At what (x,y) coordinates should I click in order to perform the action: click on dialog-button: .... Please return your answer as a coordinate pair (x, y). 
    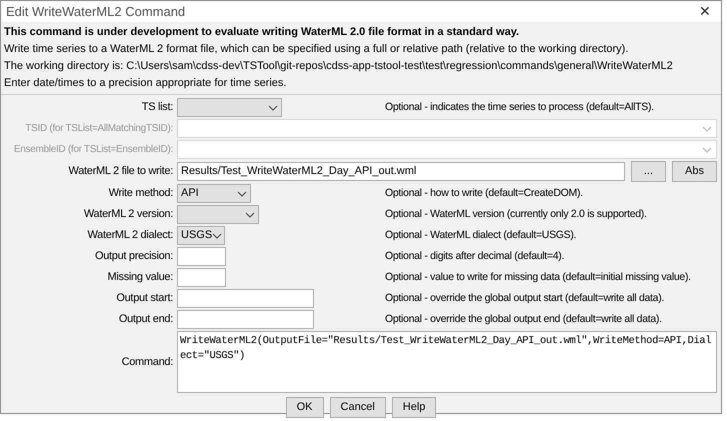
    Looking at the image, I should click on (648, 171).